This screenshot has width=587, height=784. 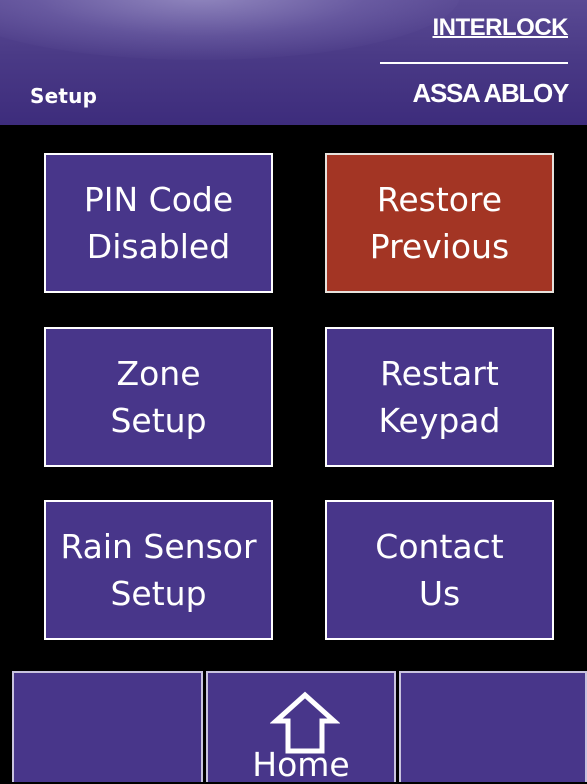 I want to click on restore-previous-button: Restore Previous, so click(x=439, y=223).